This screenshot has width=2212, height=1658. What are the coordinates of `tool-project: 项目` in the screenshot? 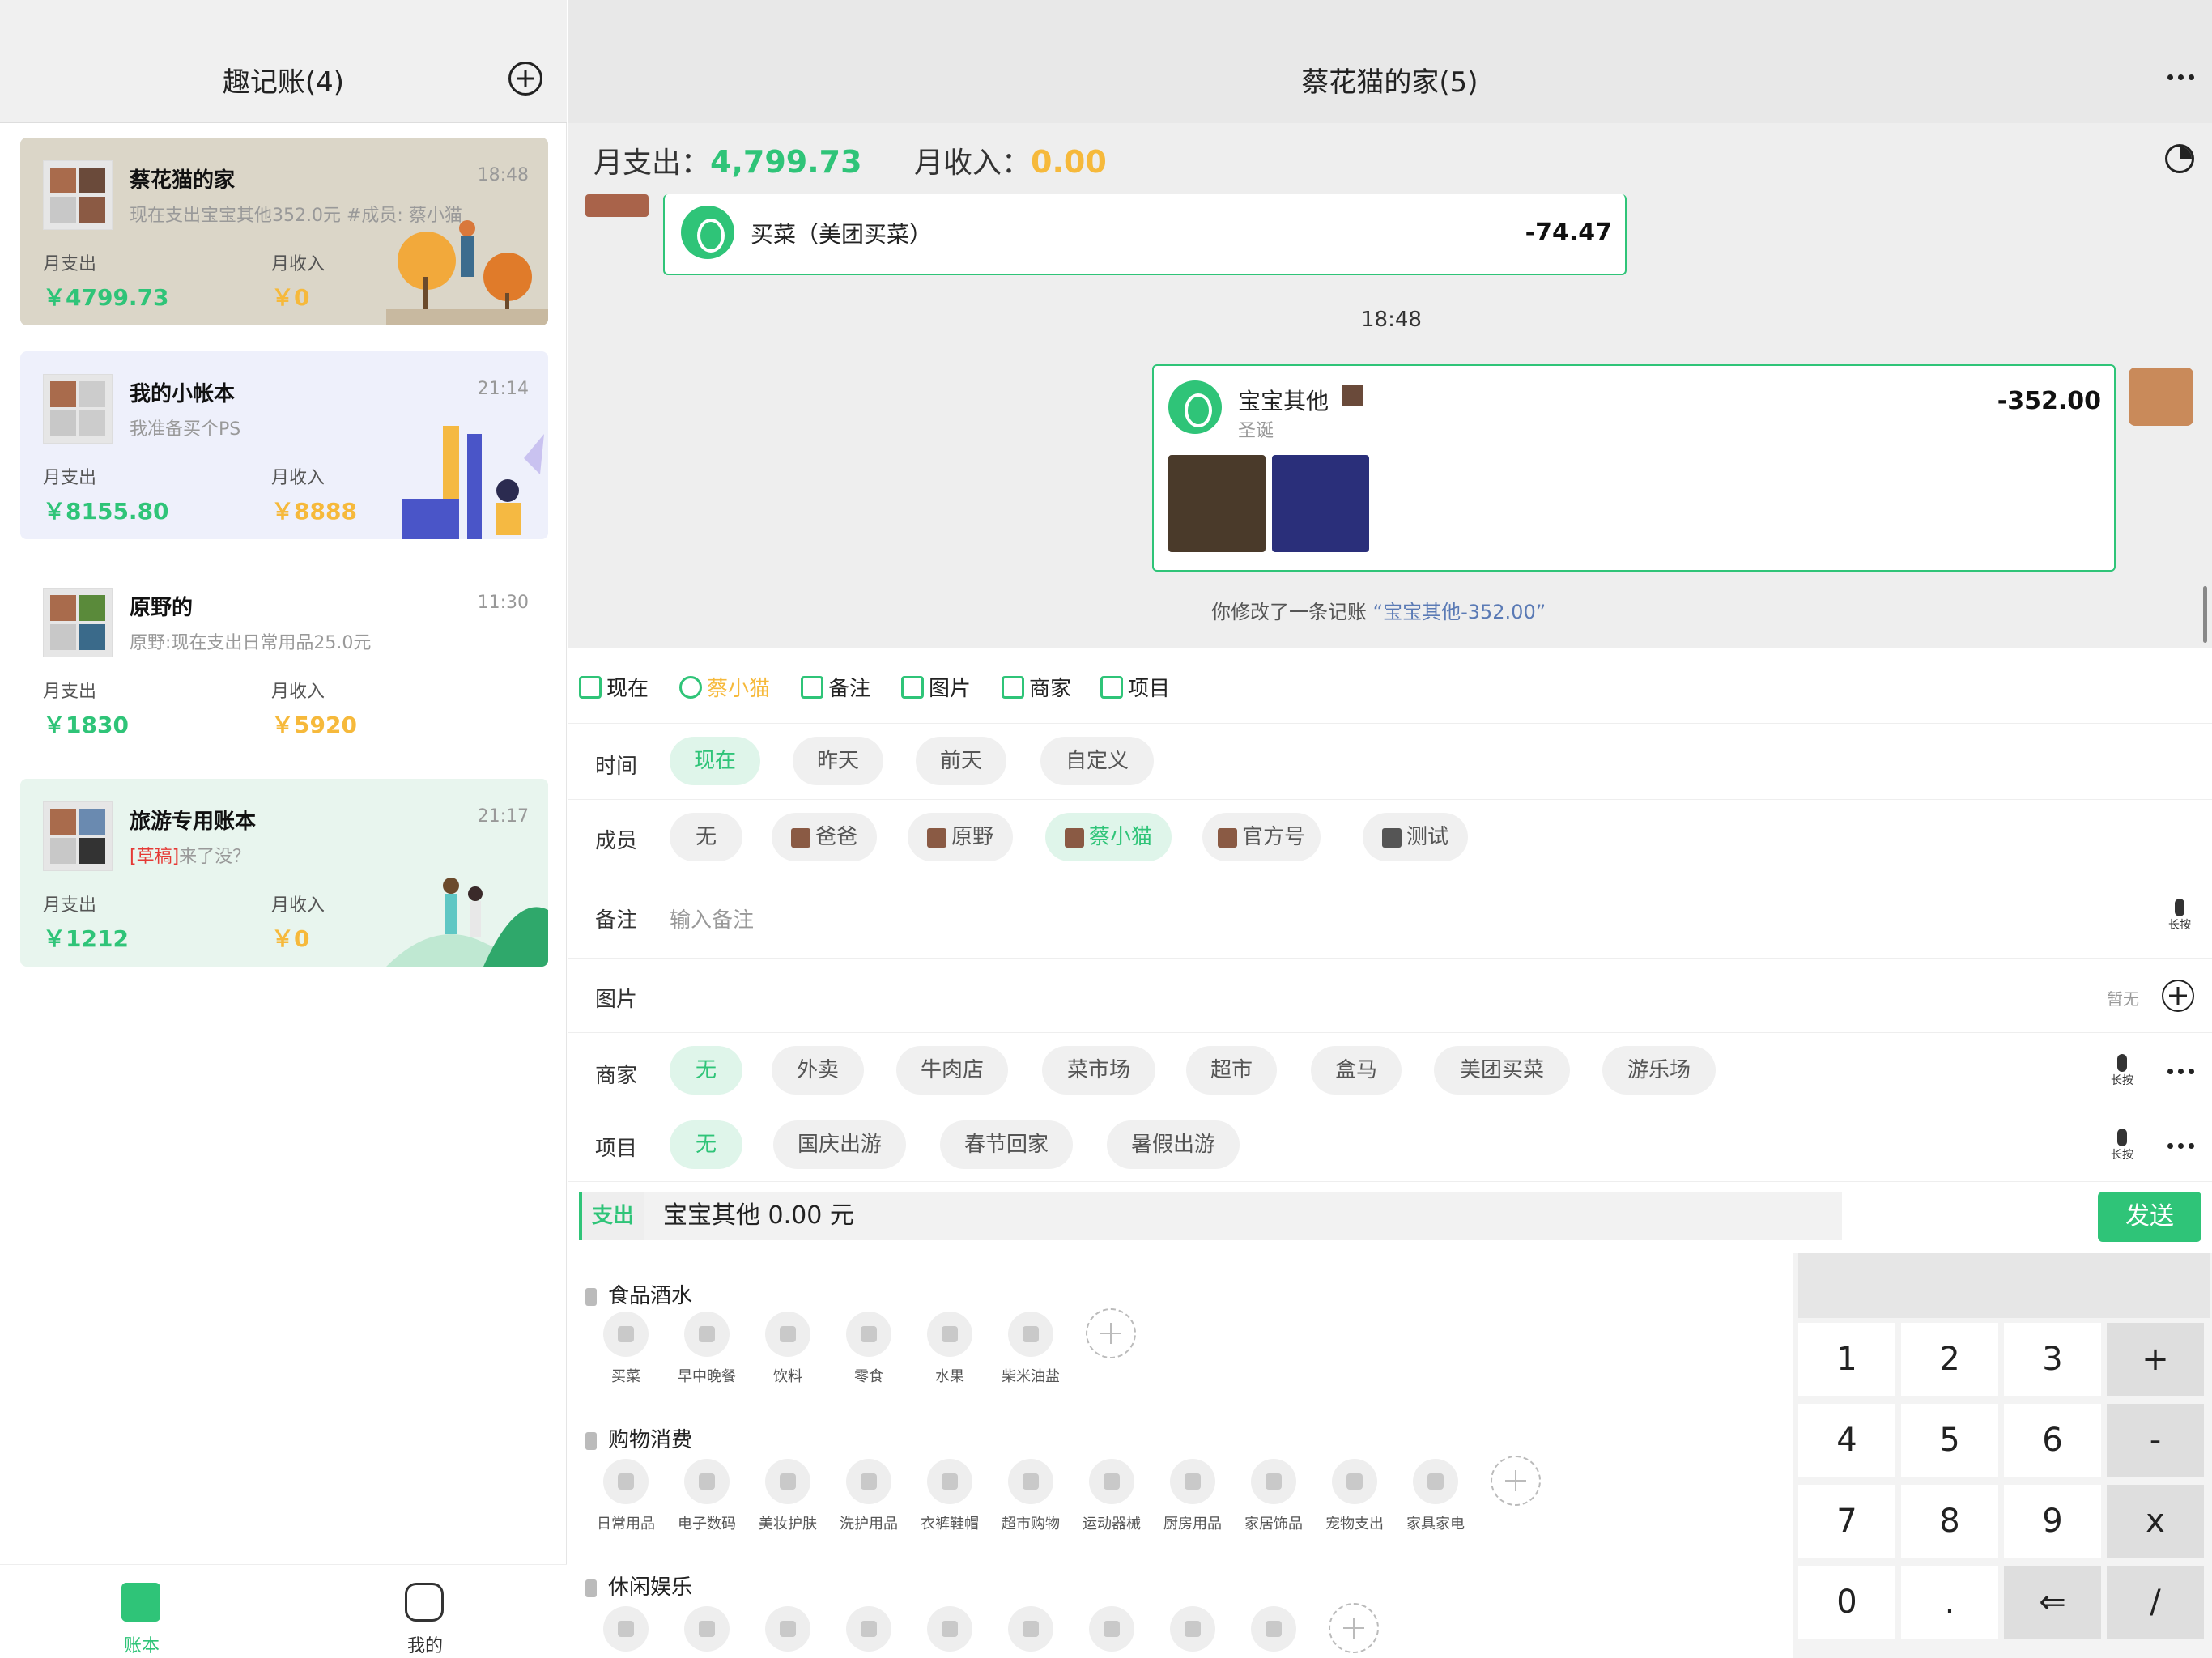 It's located at (1135, 687).